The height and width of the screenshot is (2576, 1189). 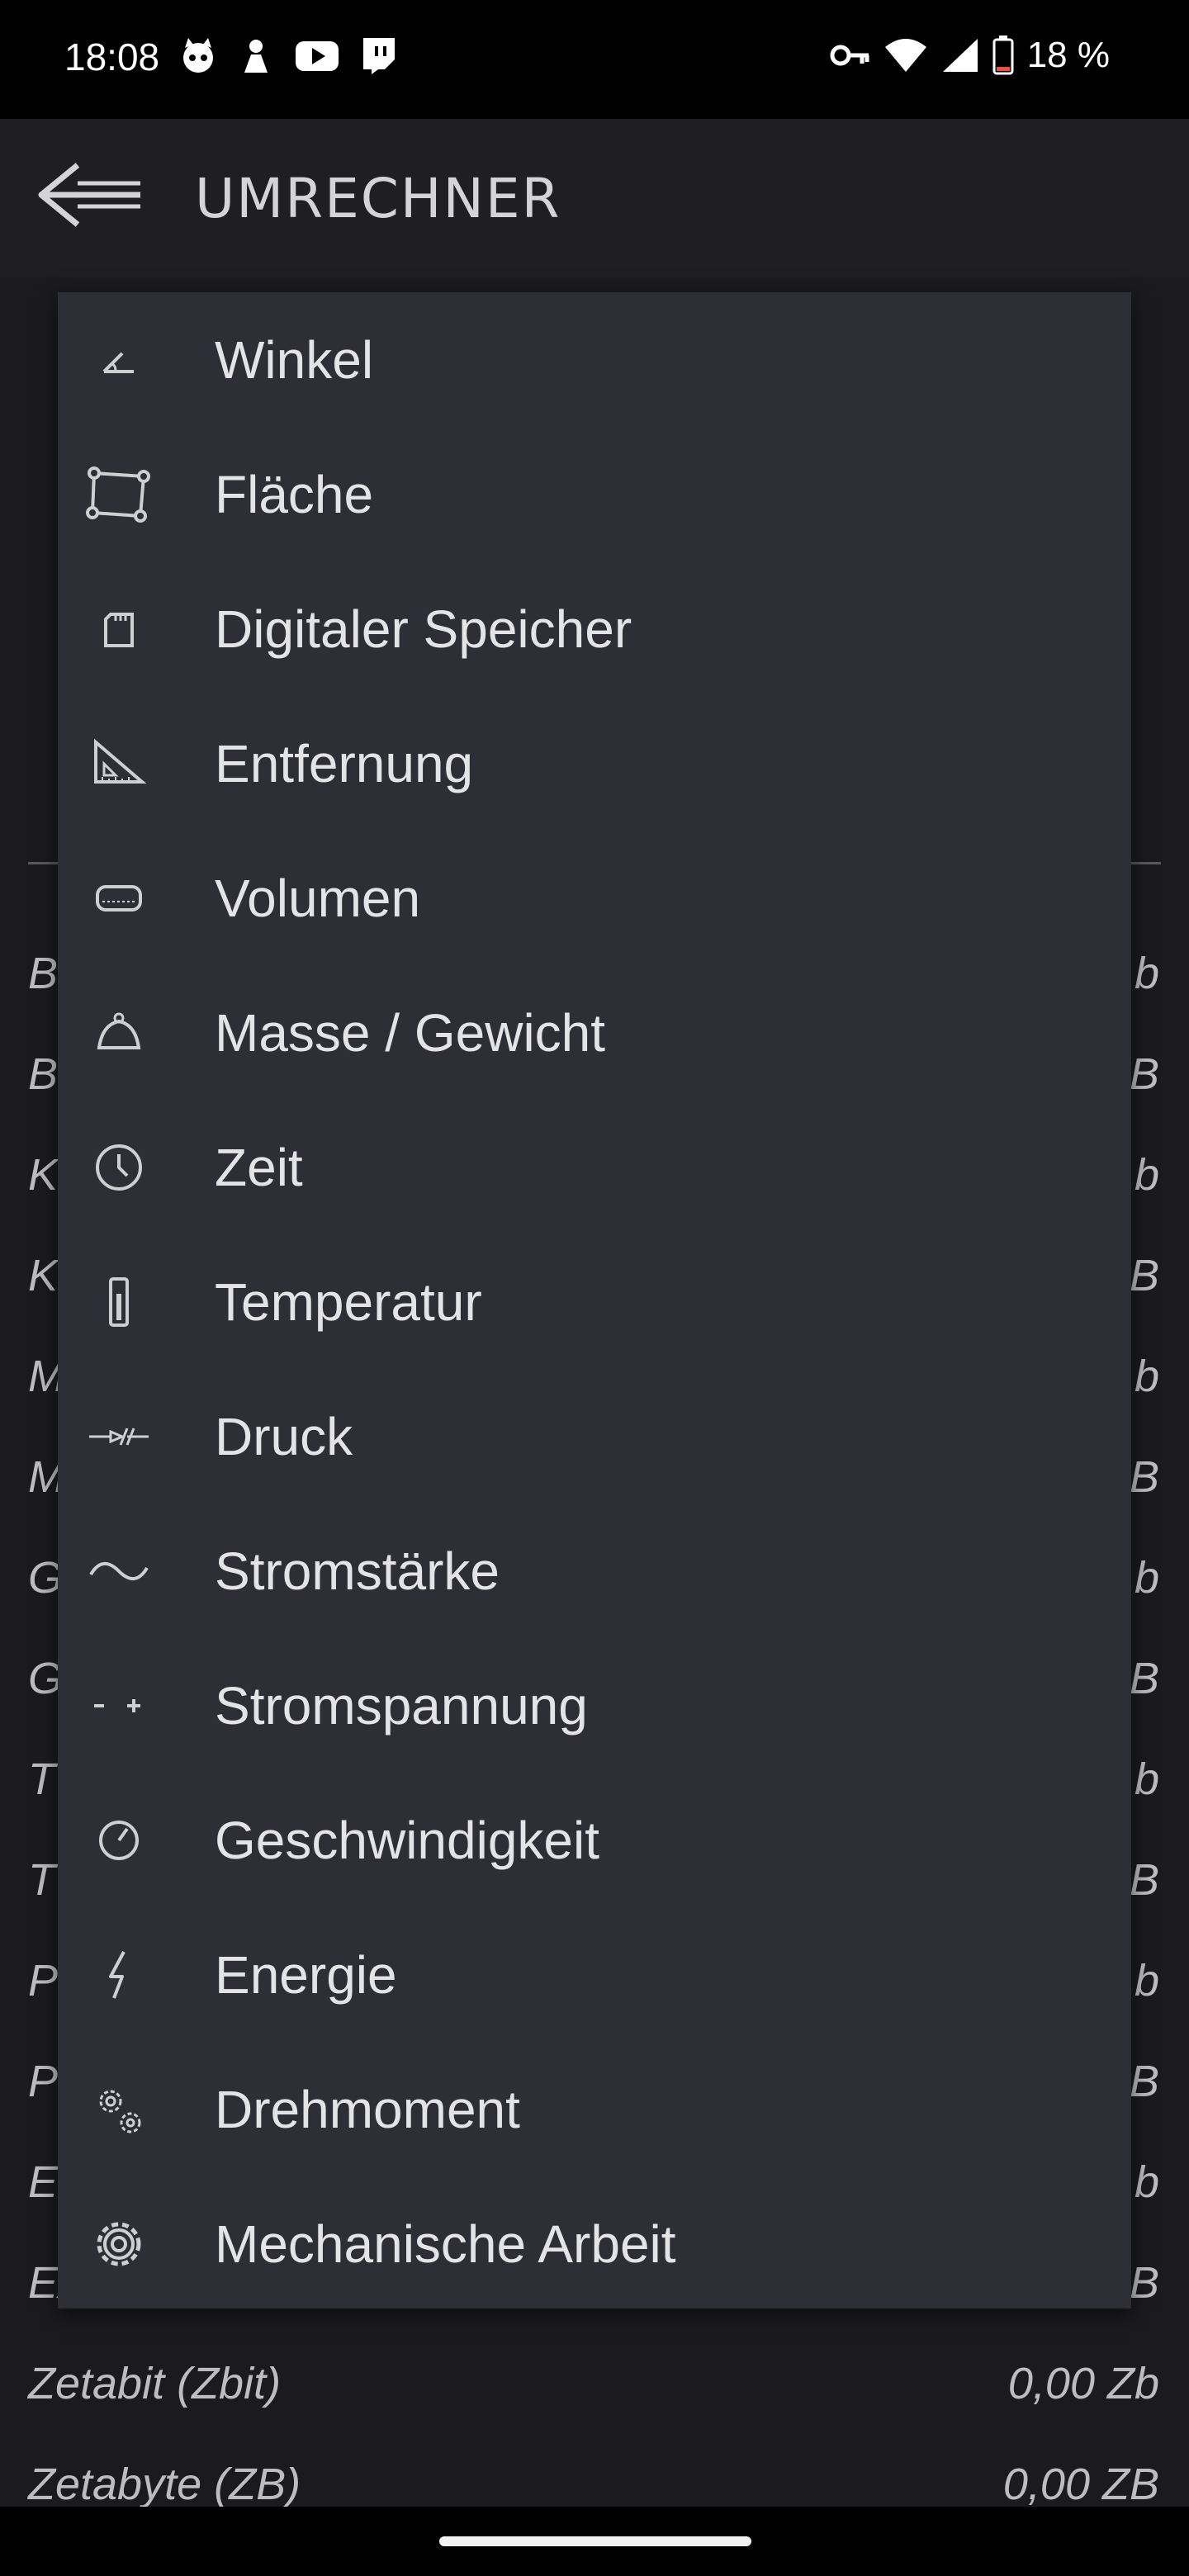 I want to click on app-bar: UMRECHNER, so click(x=594, y=198).